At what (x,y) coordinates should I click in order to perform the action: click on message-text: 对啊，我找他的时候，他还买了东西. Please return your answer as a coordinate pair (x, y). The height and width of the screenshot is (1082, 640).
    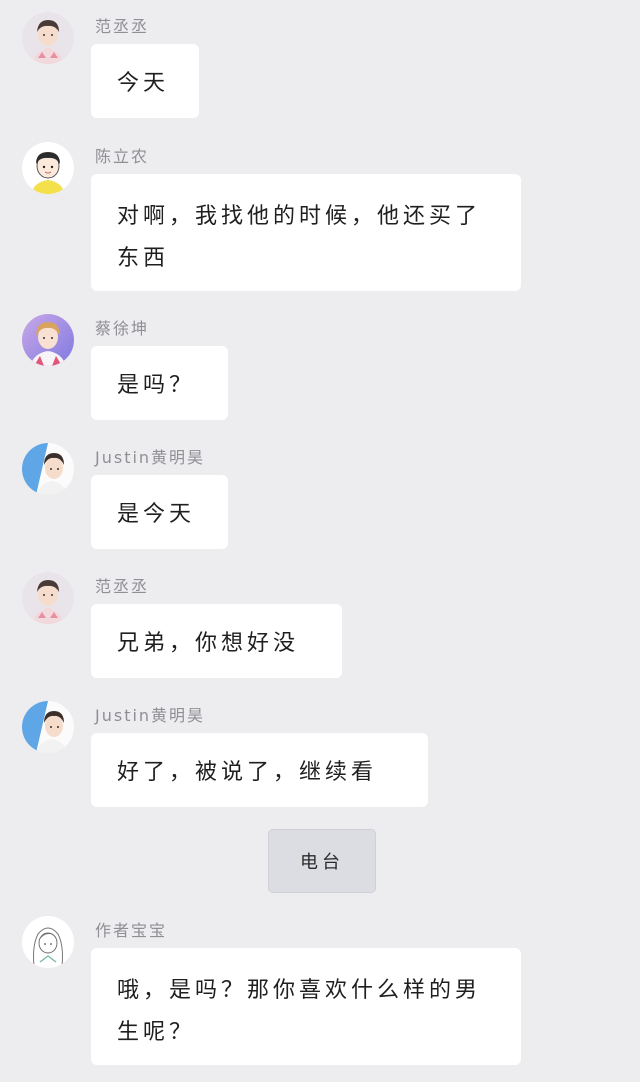
    Looking at the image, I should click on (299, 237).